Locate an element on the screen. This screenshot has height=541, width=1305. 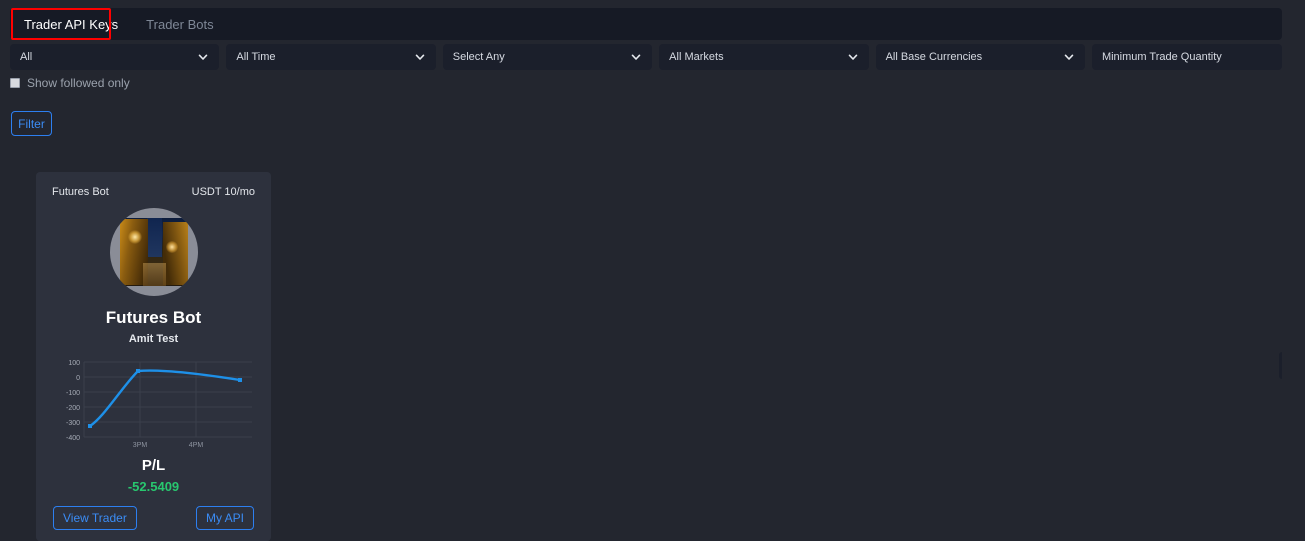
filter-button: Filter is located at coordinates (31, 123).